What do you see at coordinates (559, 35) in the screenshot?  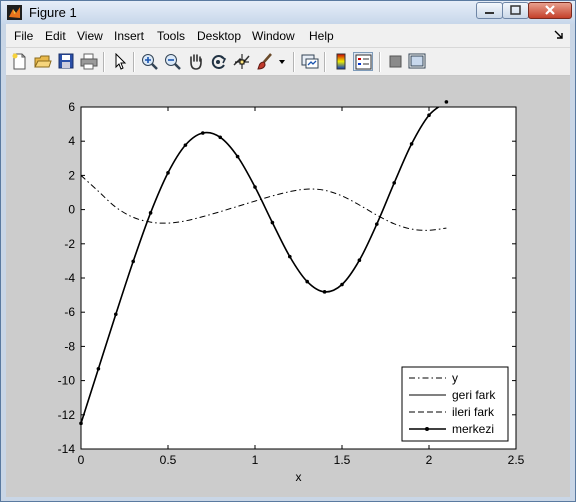 I see `dock-arrow-icon` at bounding box center [559, 35].